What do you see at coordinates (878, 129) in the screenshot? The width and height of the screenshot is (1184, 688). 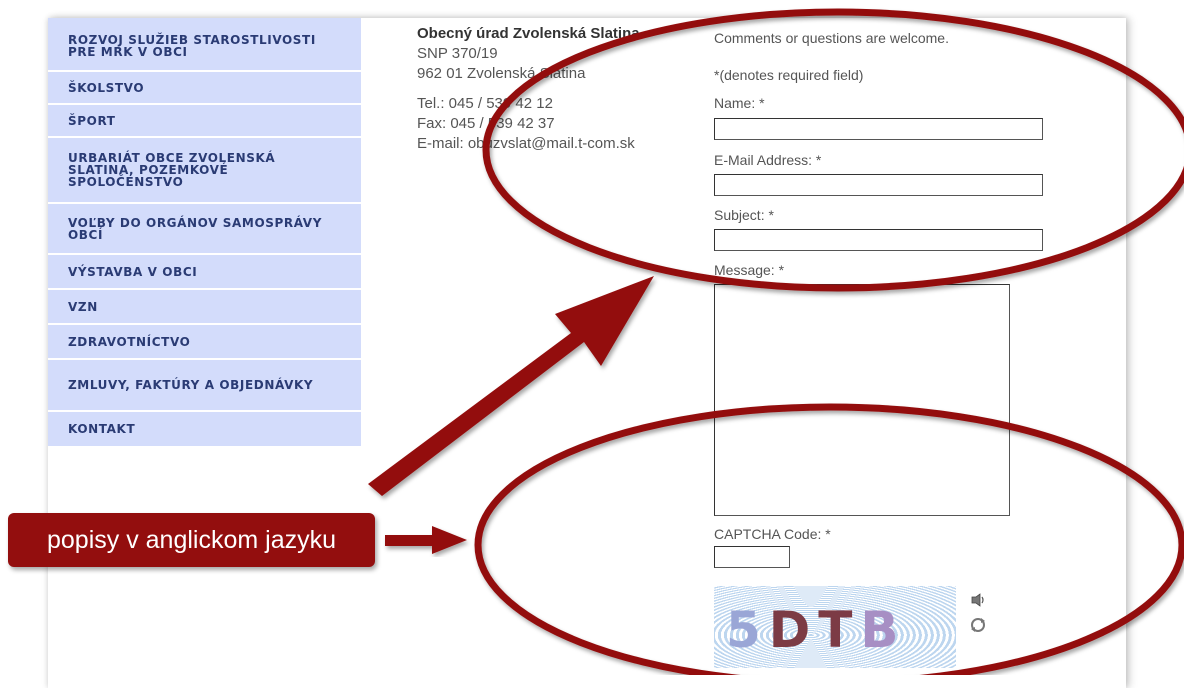 I see `name-input` at bounding box center [878, 129].